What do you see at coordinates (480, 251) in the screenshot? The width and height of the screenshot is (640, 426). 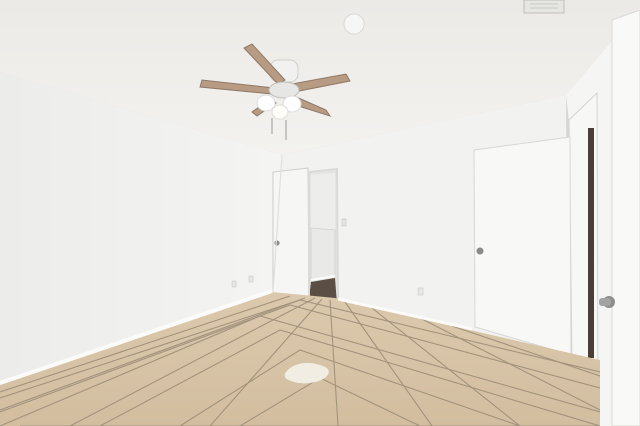 I see `closet-door-knob` at bounding box center [480, 251].